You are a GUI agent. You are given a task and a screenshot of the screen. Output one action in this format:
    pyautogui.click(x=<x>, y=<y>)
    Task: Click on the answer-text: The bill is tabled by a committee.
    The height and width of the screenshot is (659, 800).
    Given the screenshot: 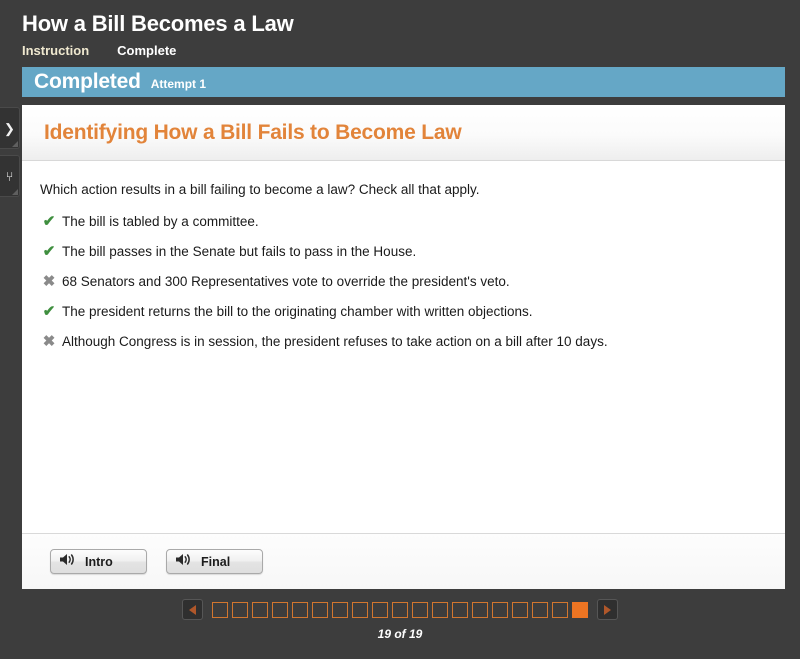 What is the action you would take?
    pyautogui.click(x=160, y=221)
    